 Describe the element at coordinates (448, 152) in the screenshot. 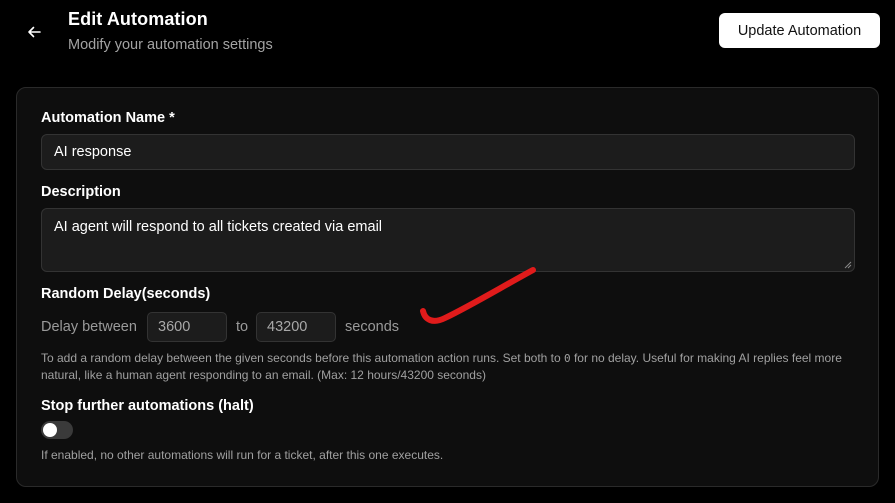

I see `automation-name-input: AI response` at that location.